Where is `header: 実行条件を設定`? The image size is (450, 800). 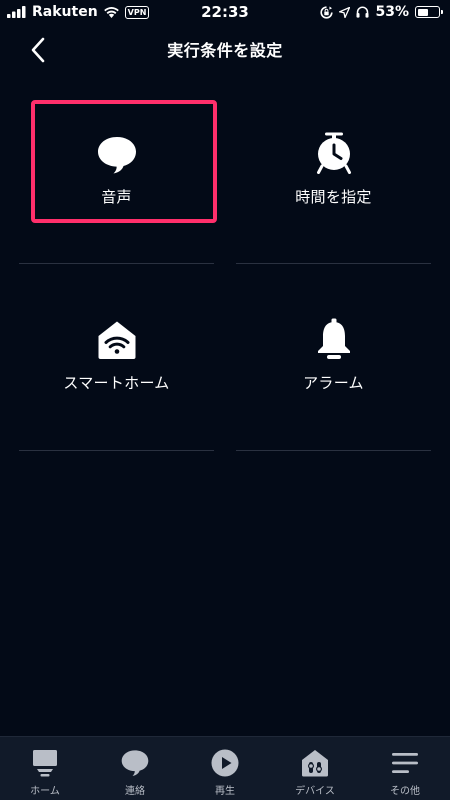
header: 実行条件を設定 is located at coordinates (225, 50).